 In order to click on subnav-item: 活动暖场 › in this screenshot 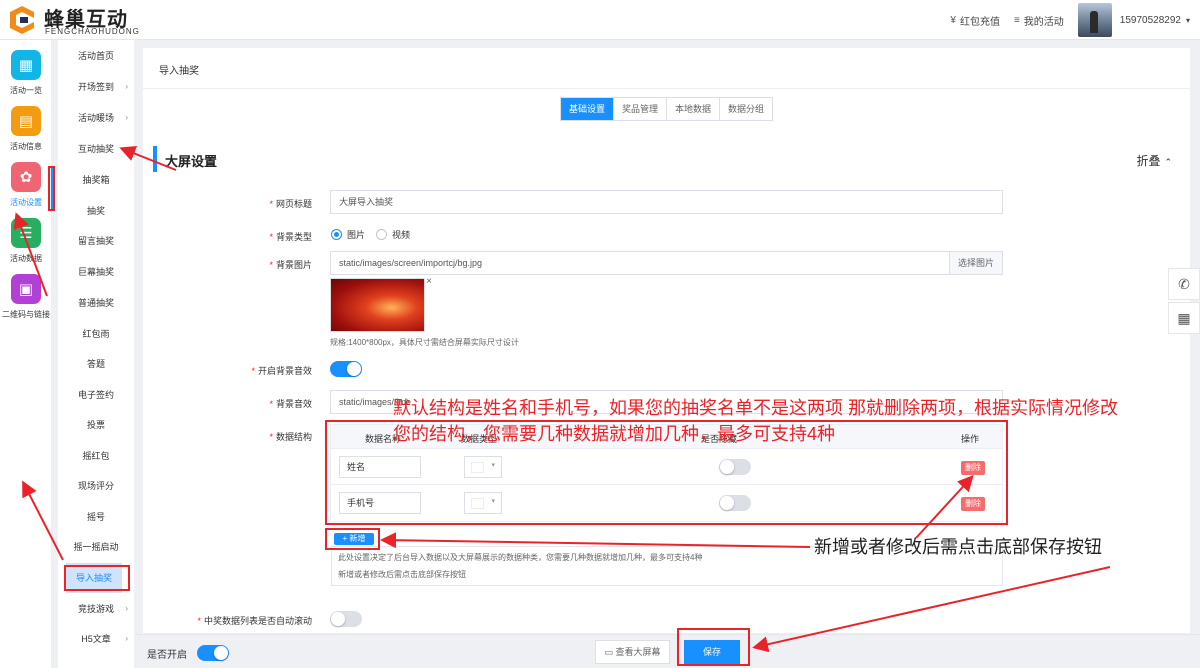, I will do `click(96, 118)`.